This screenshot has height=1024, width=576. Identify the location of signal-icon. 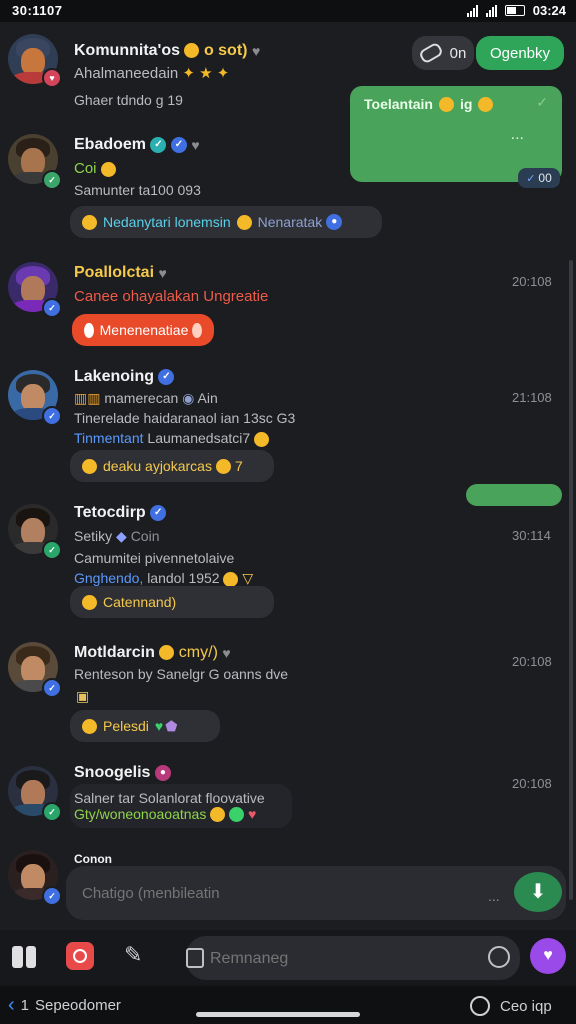
(472, 10).